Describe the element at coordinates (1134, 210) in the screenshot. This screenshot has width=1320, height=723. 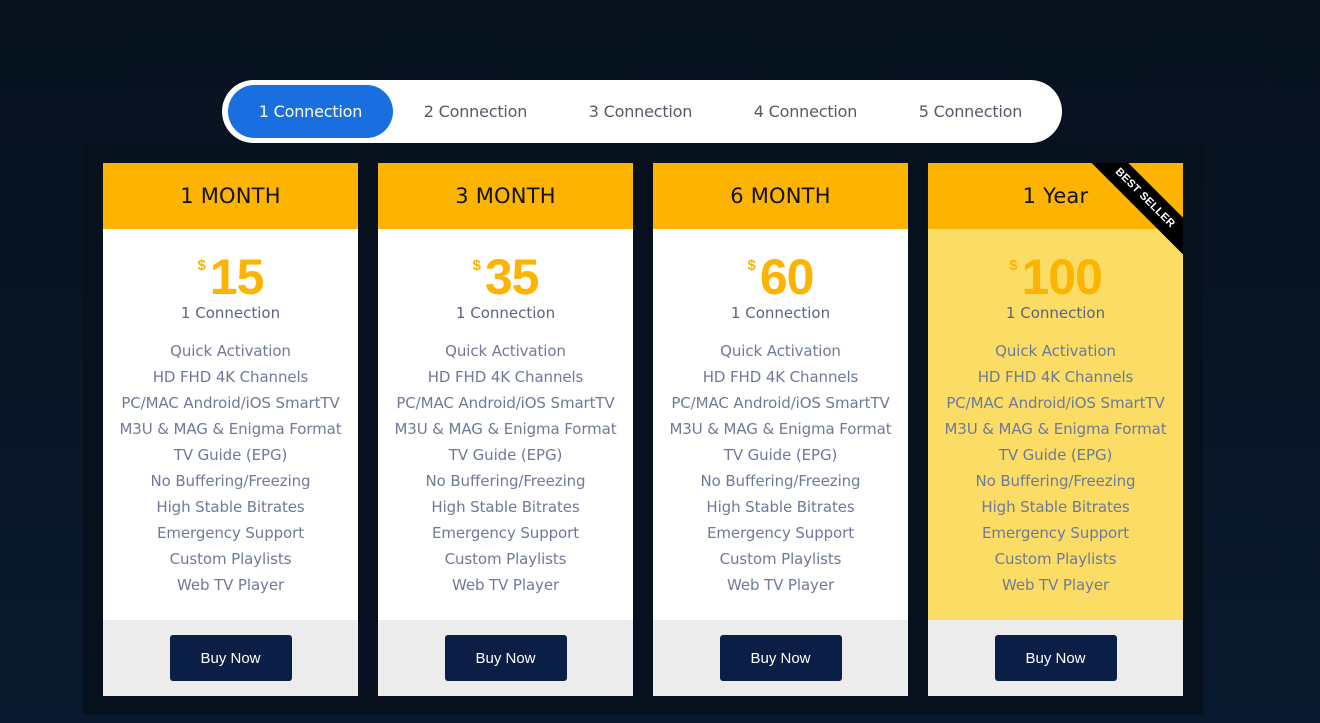
I see `best-seller-label: BEST SELLER` at that location.